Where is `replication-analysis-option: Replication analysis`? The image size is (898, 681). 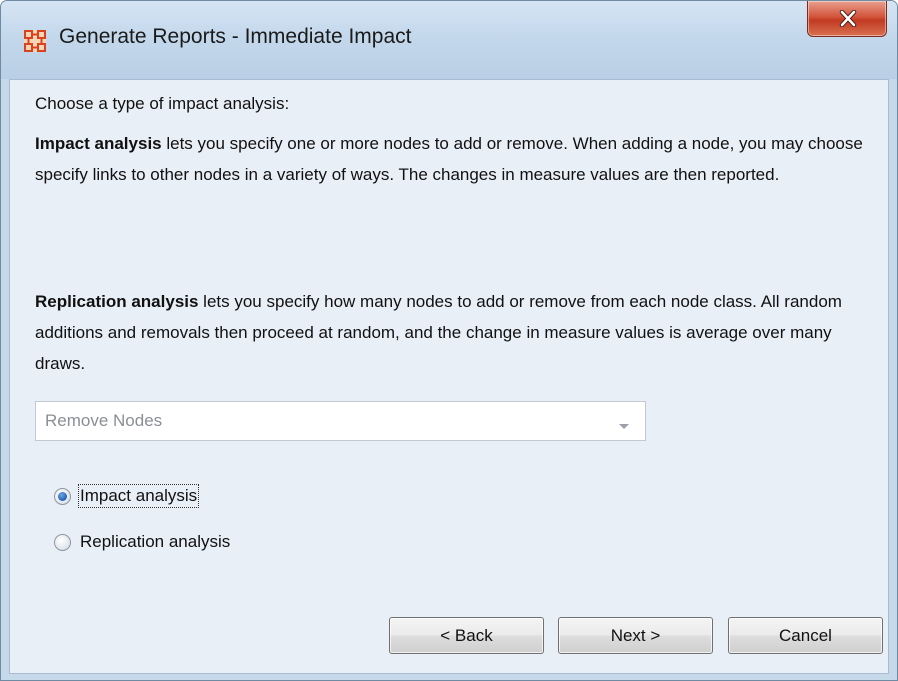
replication-analysis-option: Replication analysis is located at coordinates (142, 542).